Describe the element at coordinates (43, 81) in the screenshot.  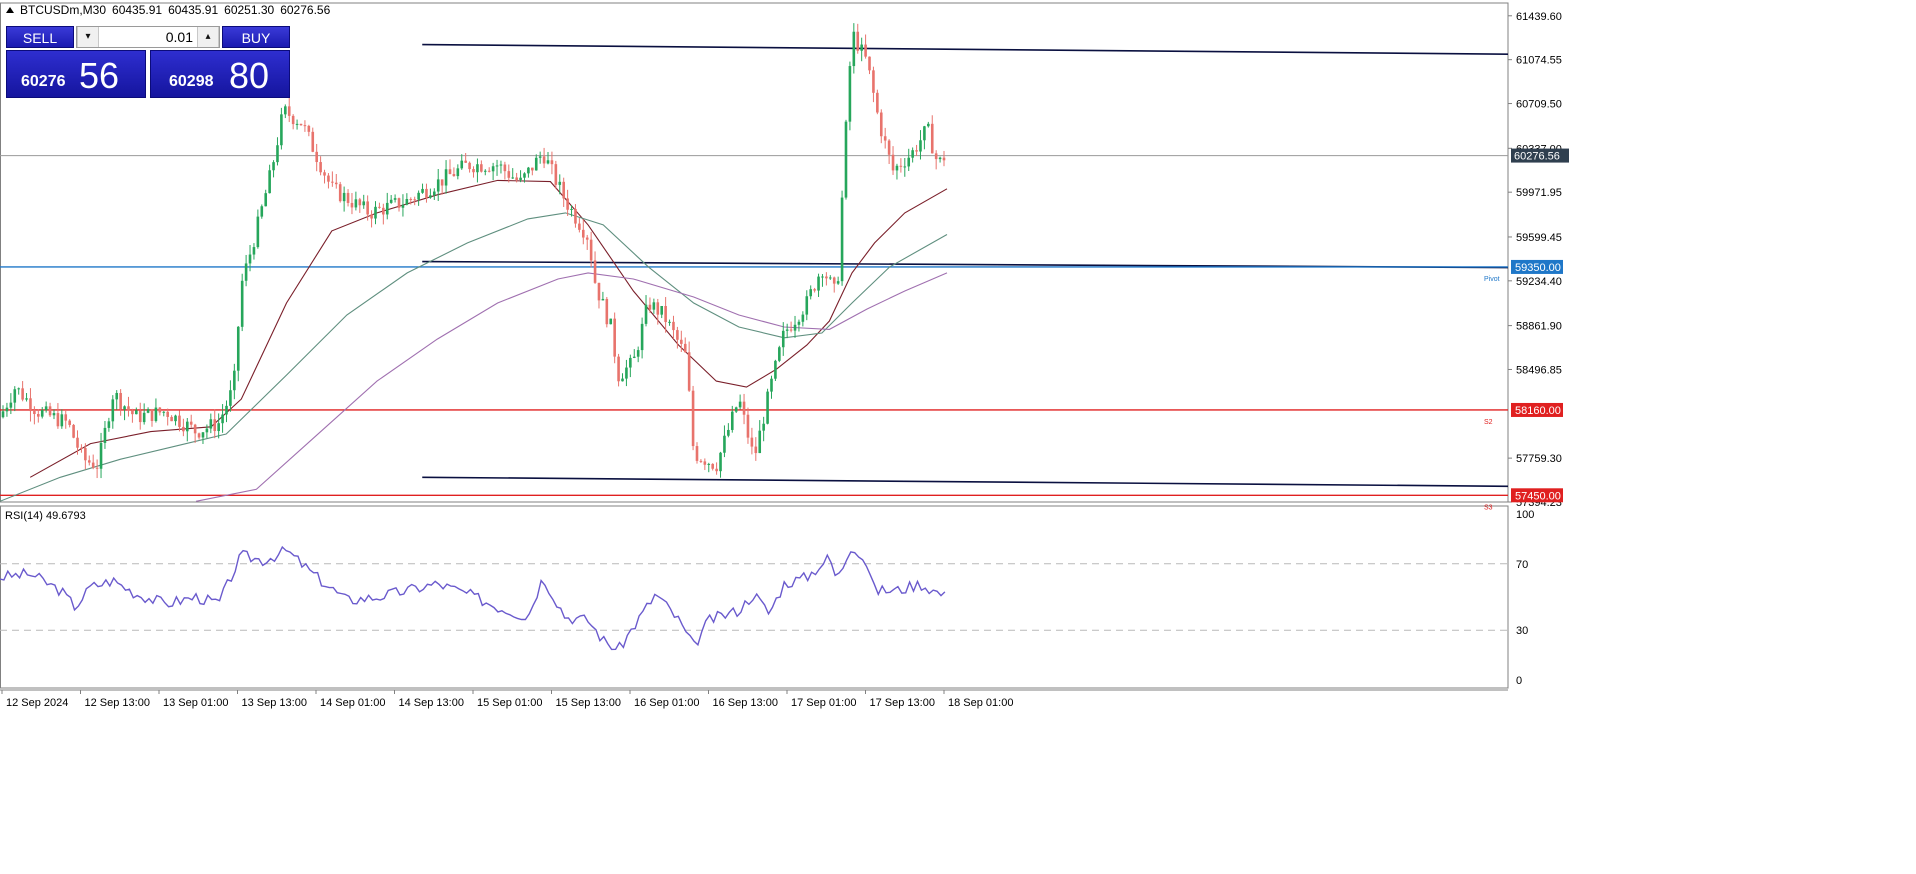
I see `sell-price-main: 60276` at that location.